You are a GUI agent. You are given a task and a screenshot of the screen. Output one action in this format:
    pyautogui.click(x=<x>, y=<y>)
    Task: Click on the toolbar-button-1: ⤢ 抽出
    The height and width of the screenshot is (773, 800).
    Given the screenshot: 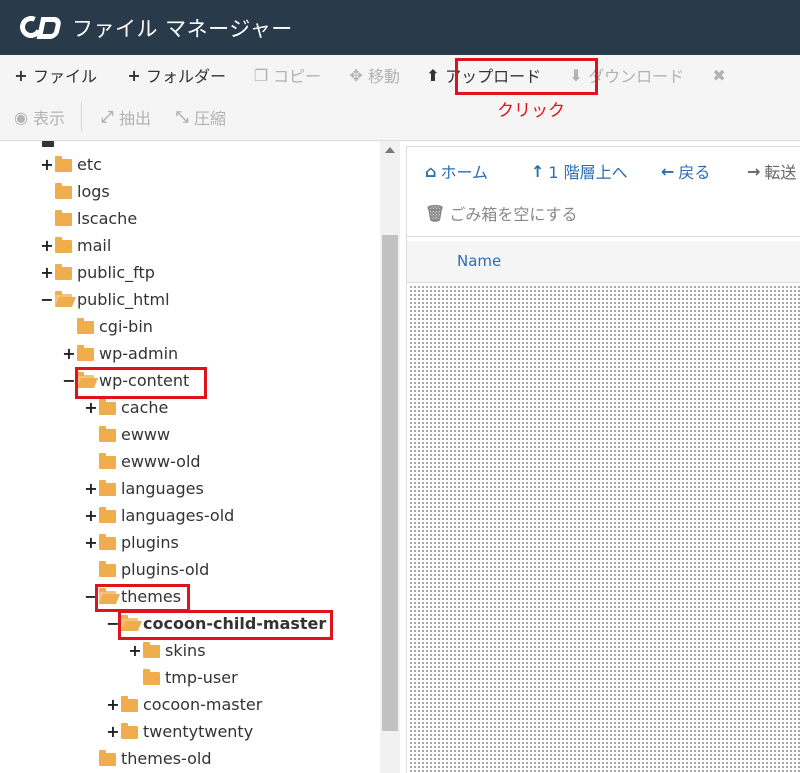 What is the action you would take?
    pyautogui.click(x=124, y=117)
    